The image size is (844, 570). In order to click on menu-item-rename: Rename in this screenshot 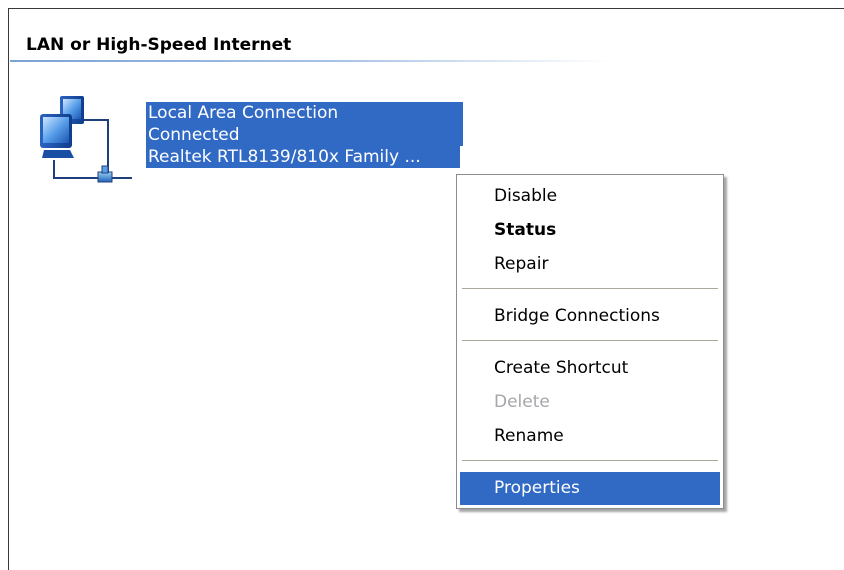, I will do `click(590, 436)`.